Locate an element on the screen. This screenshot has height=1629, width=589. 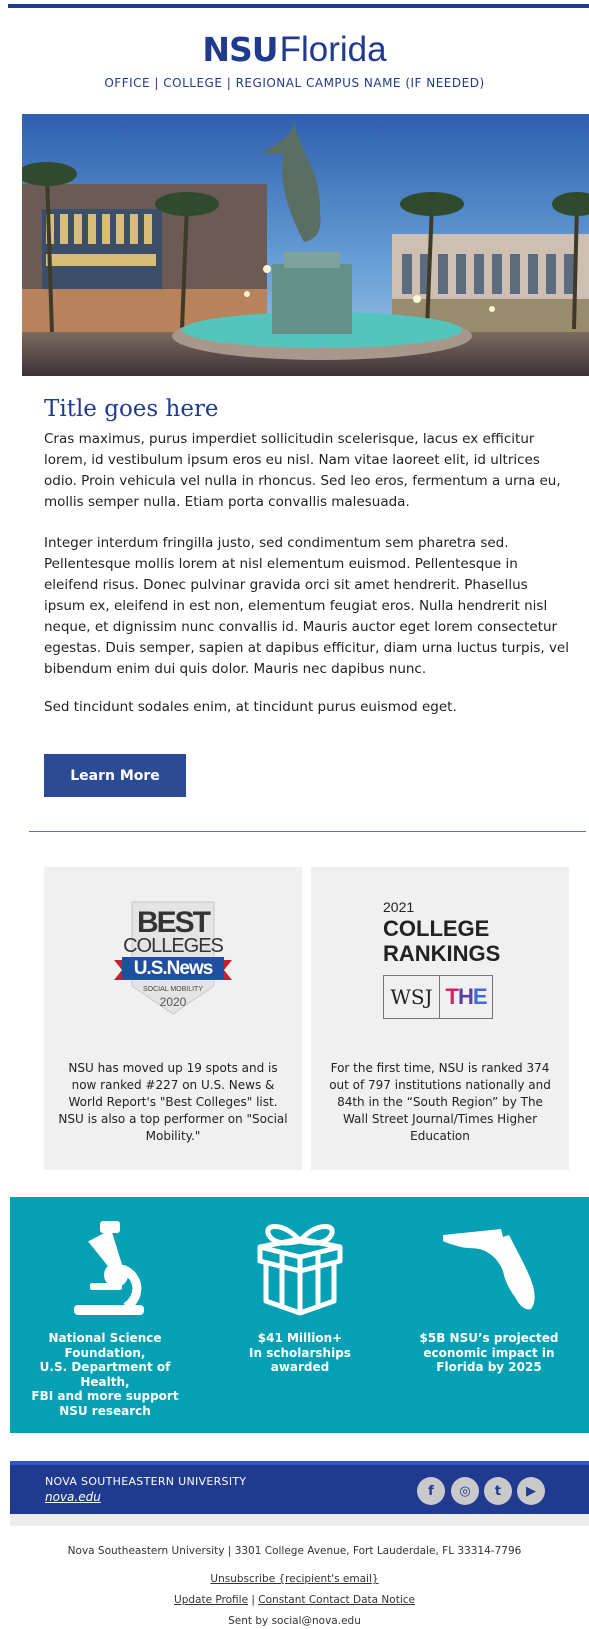
update-profile-link: Update Profile is located at coordinates (211, 1600).